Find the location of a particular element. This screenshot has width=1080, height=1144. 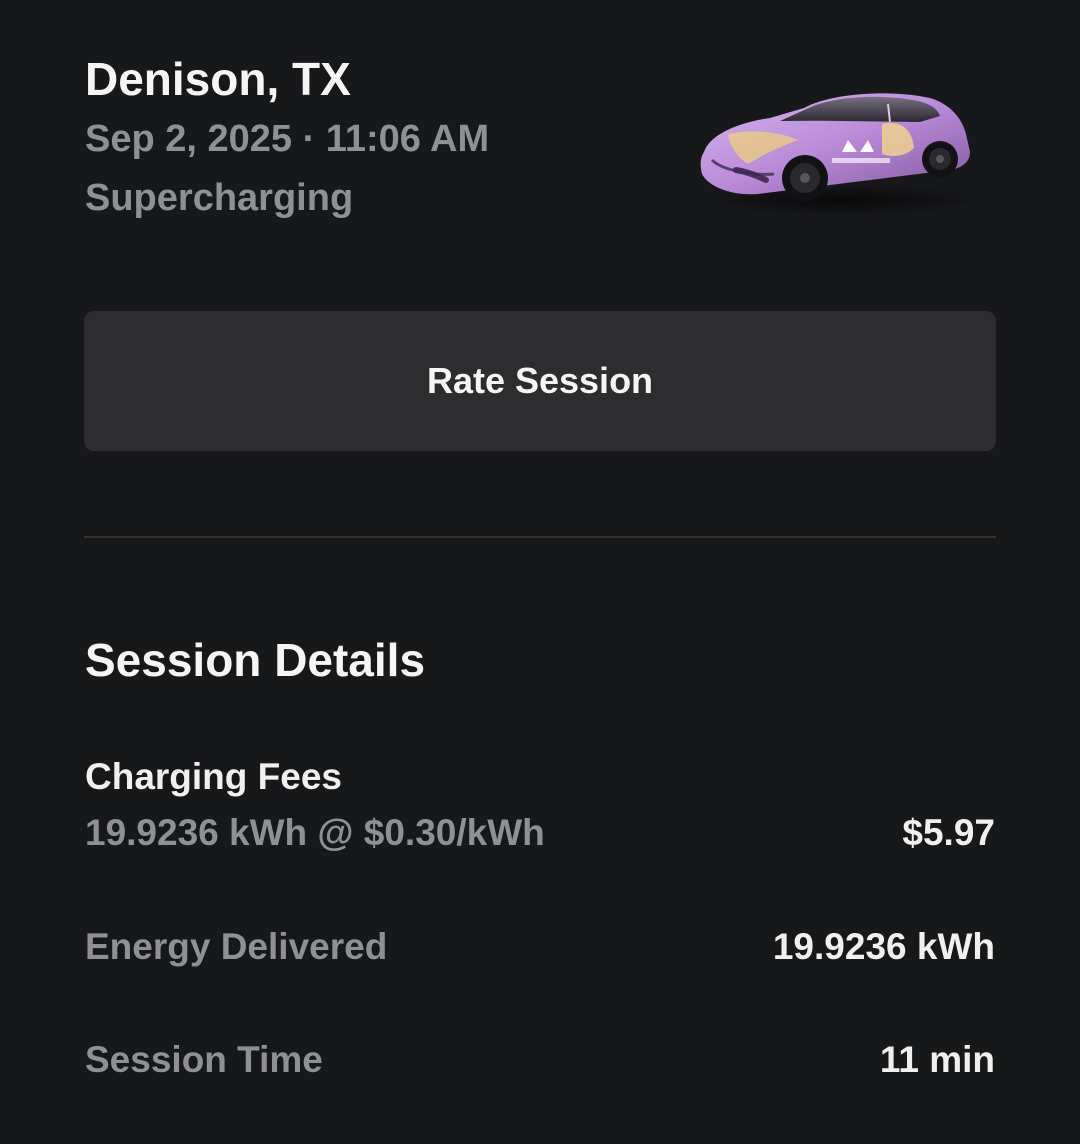

session-type: Supercharging is located at coordinates (219, 198).